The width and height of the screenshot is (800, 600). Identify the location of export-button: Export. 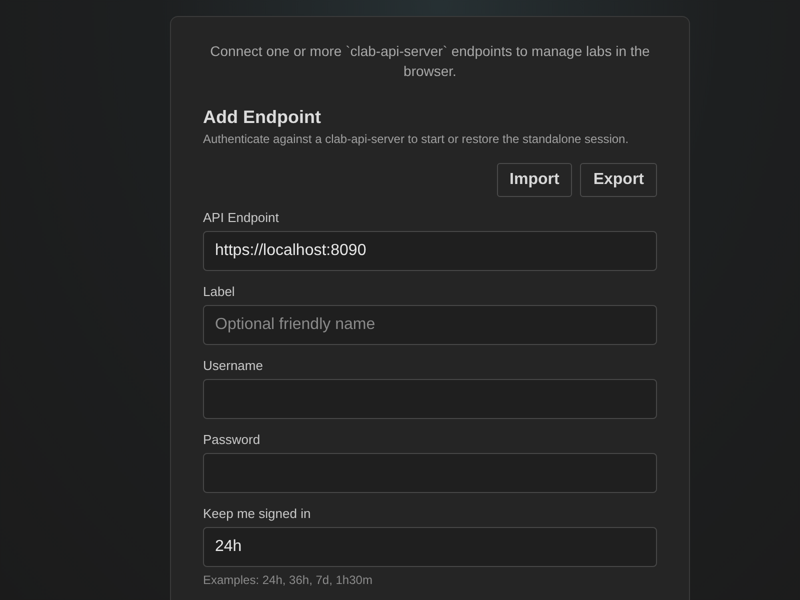
(618, 180).